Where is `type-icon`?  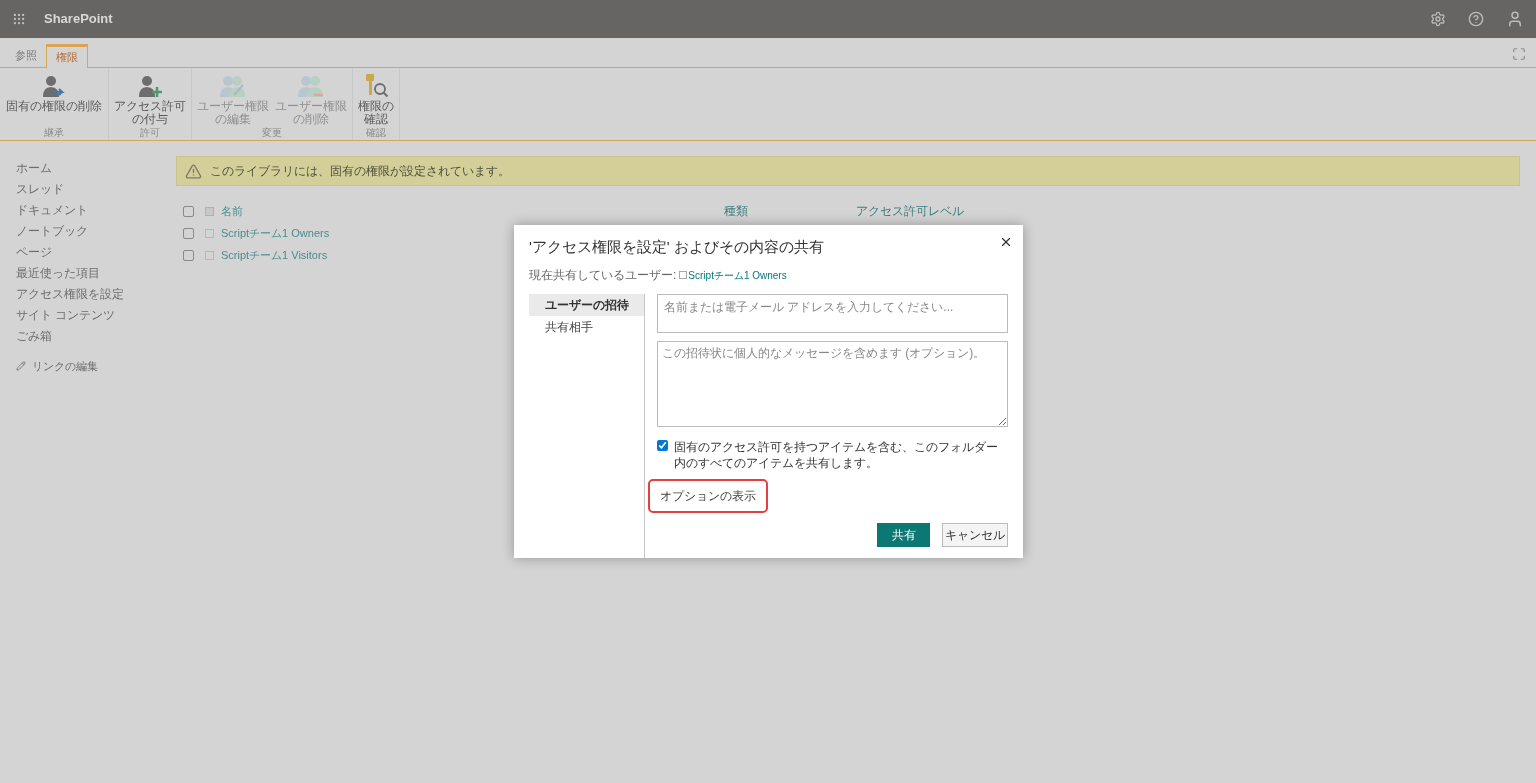
type-icon is located at coordinates (209, 211).